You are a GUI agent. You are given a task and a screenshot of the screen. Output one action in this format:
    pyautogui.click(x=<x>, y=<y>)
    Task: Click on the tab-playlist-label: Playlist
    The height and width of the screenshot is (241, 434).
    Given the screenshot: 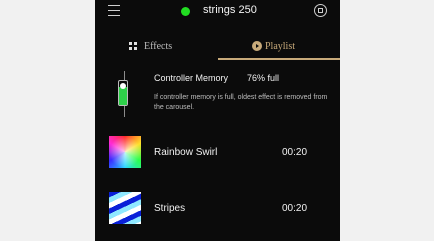 What is the action you would take?
    pyautogui.click(x=280, y=46)
    